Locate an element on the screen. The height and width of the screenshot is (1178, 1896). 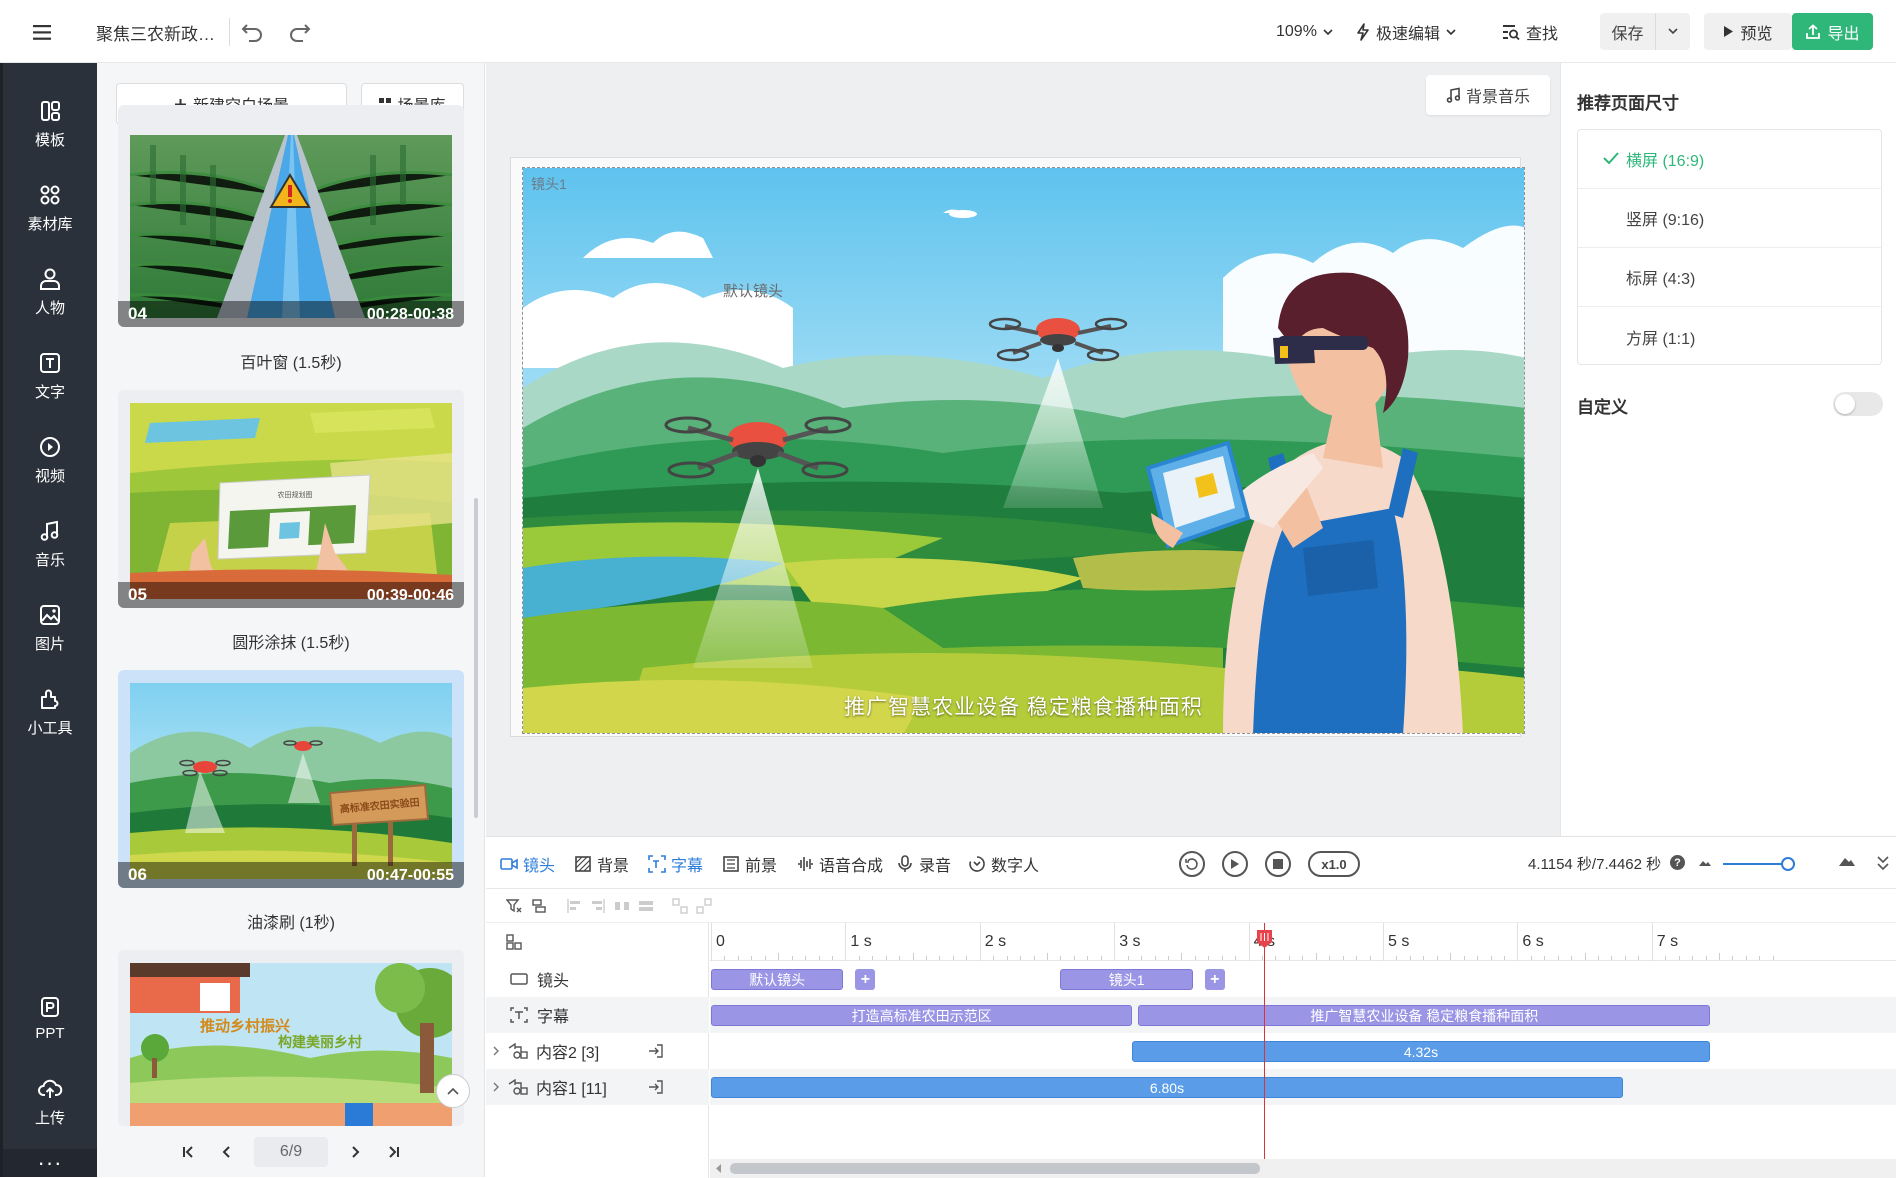
sidebar-item-music: 音乐 is located at coordinates (50, 544).